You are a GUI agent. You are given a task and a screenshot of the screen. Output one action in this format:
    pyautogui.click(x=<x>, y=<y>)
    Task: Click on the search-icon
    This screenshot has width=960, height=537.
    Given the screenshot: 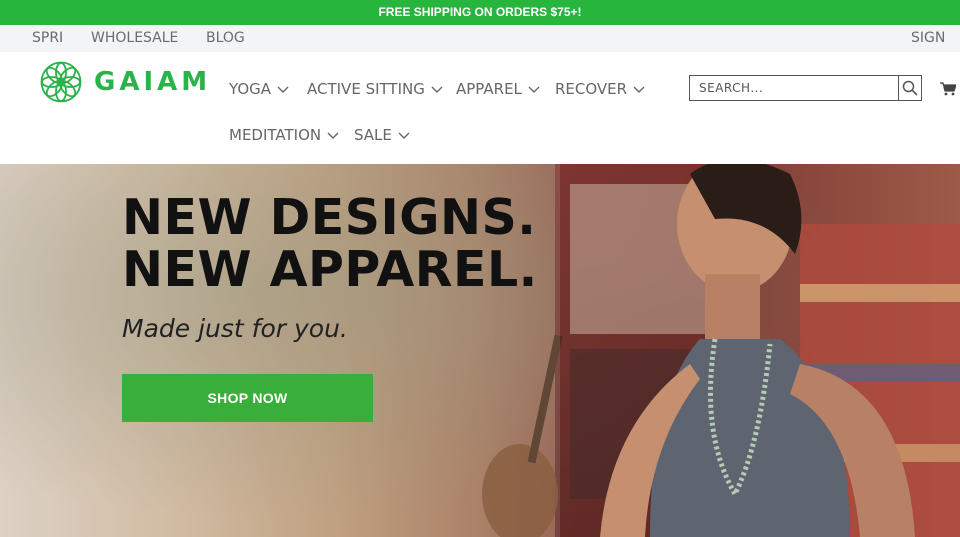 What is the action you would take?
    pyautogui.click(x=910, y=88)
    